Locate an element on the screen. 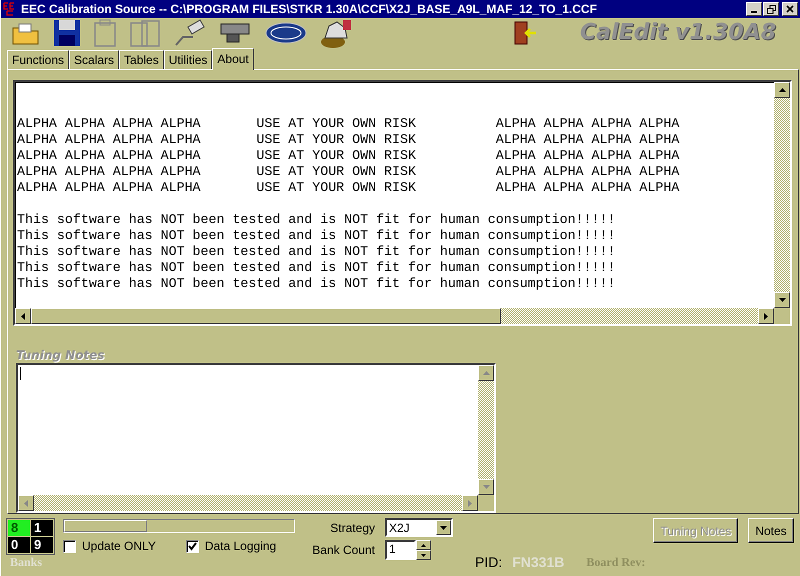 This screenshot has height=576, width=800. window-title: EEC Calibration Source -- C:\PROGRAM FILES\STKR 1.30A\CCF\X2J_BASE_A9L_MAF_12_TO_1.CCF is located at coordinates (309, 9).